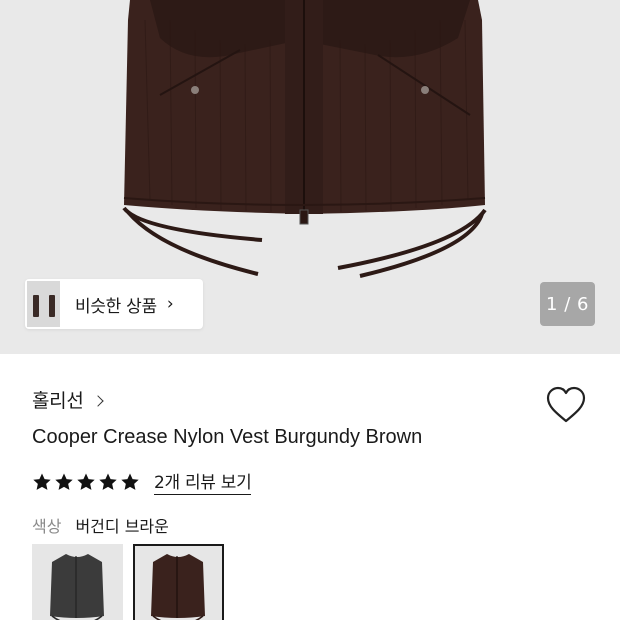 This screenshot has height=620, width=620. I want to click on rating-row: 2개 리뷰 보기, so click(142, 481).